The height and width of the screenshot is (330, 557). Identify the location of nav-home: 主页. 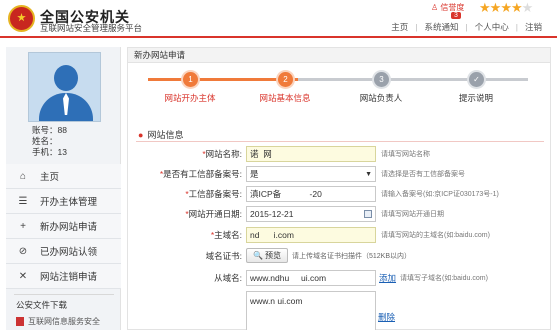
(399, 27).